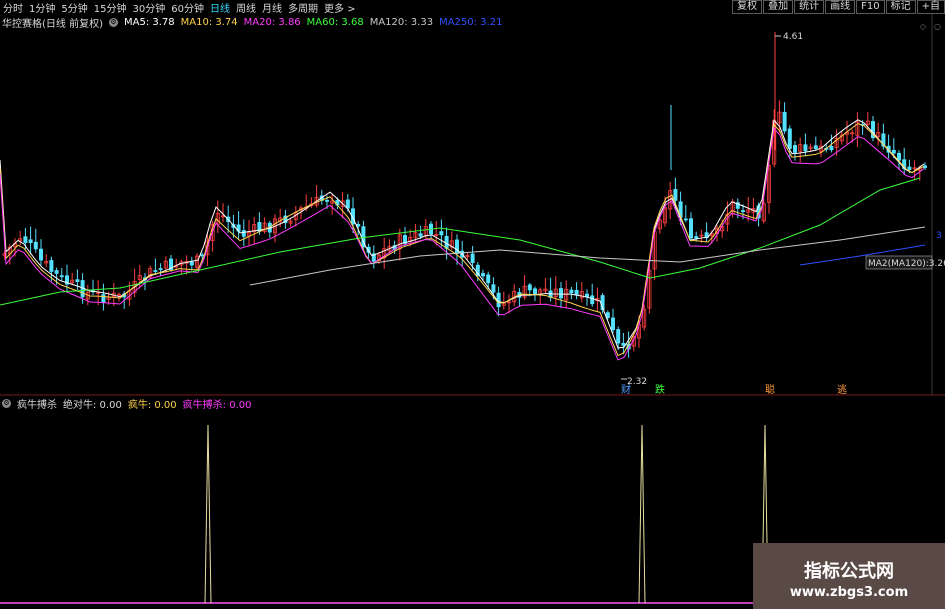 This screenshot has height=609, width=945. Describe the element at coordinates (6, 403) in the screenshot. I see `indicator-settings-icon: ⚙` at that location.